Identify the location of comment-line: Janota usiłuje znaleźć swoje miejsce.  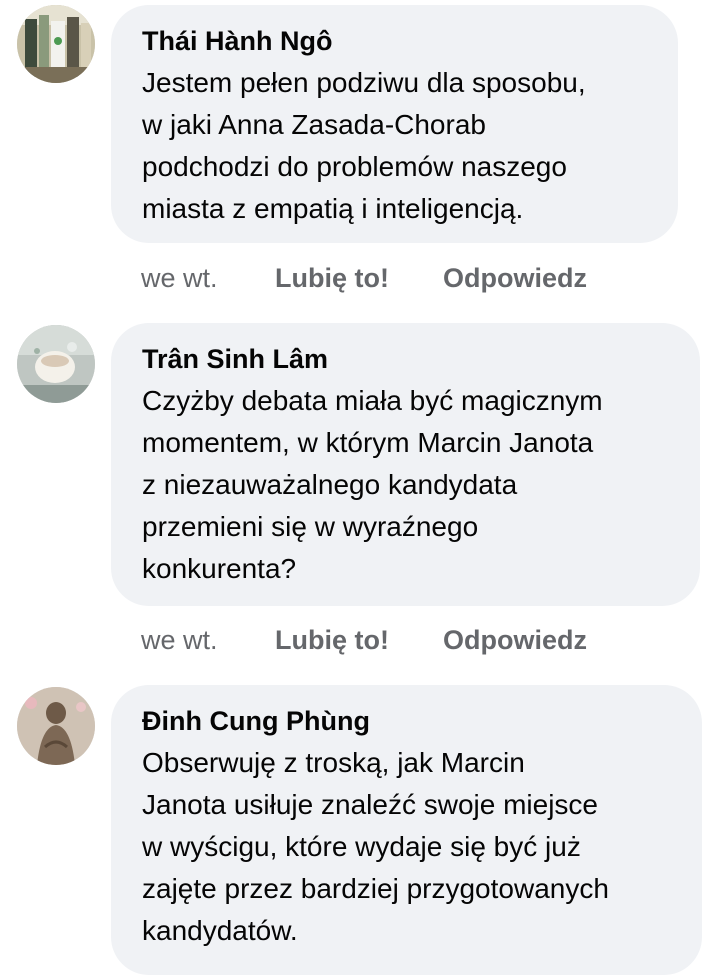
(370, 804).